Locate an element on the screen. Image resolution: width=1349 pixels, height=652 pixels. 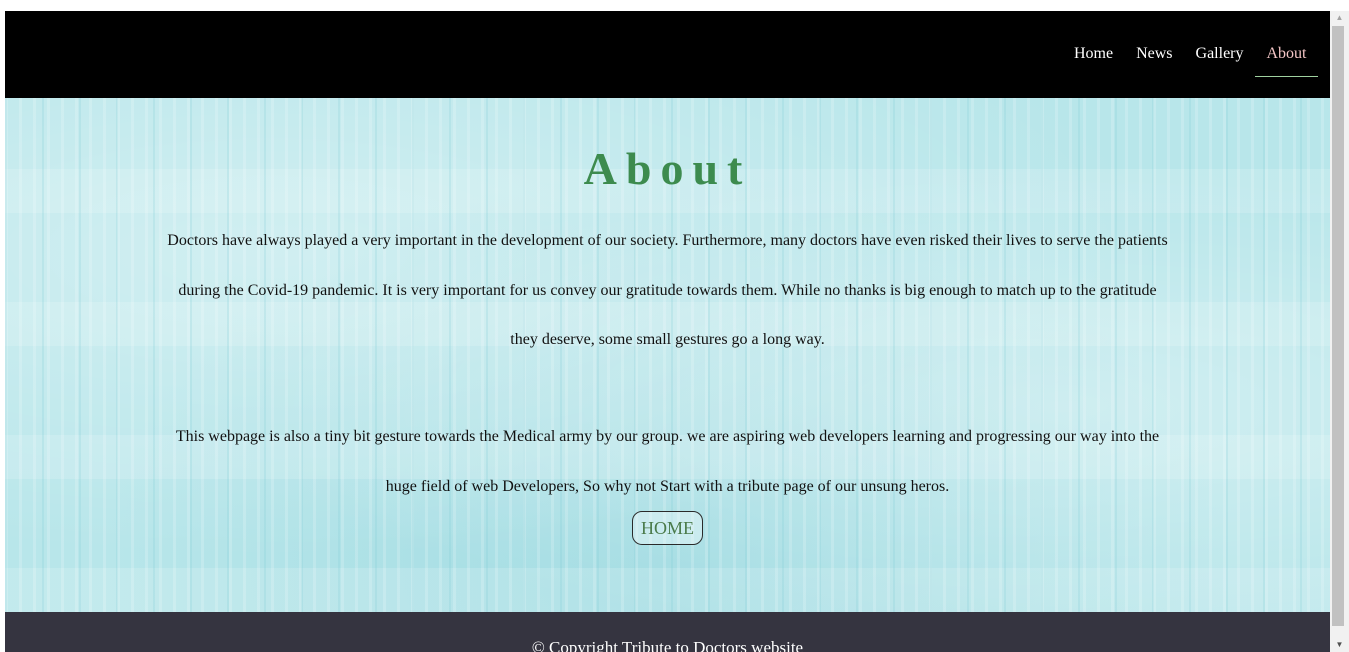
scroll-up-arrow-icon: ▲ is located at coordinates (1339, 18).